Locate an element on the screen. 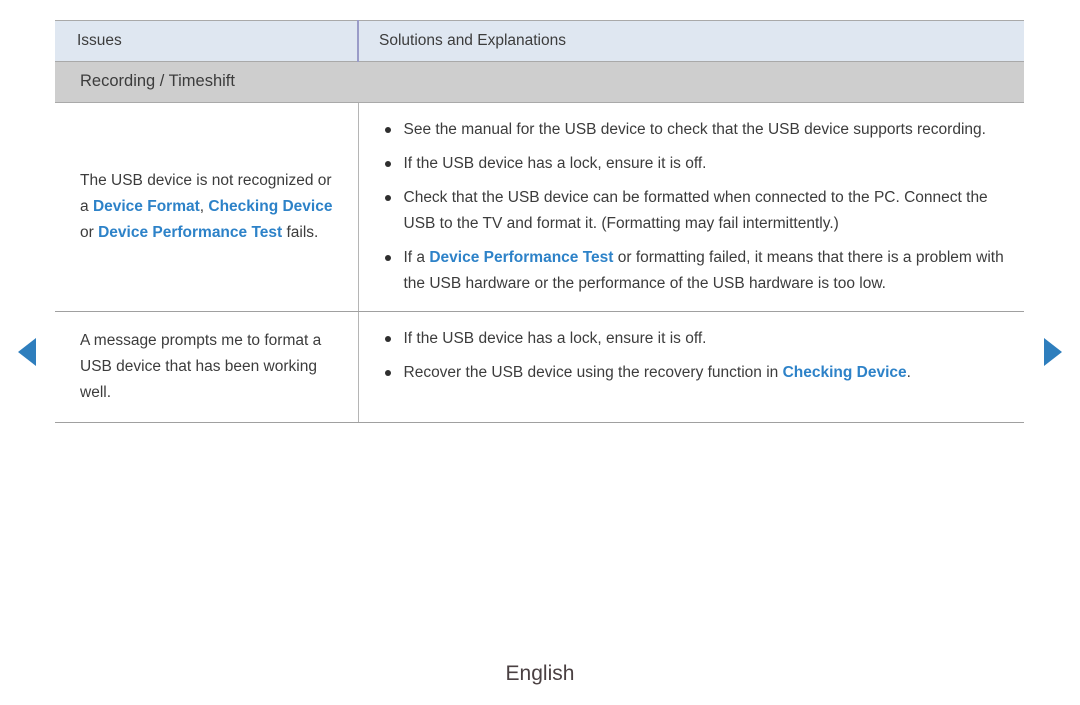 Image resolution: width=1080 pixels, height=705 pixels. triangle-left-icon is located at coordinates (27, 352).